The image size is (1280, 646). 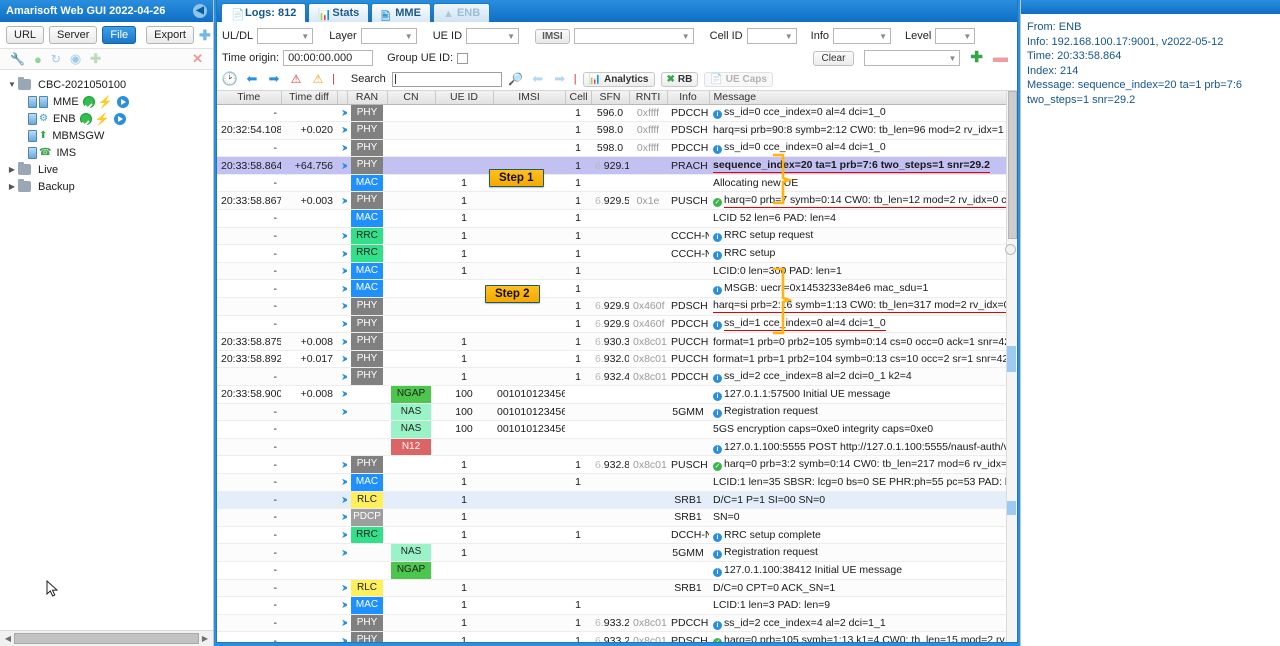 I want to click on arrow-left-icon: ⬅, so click(x=252, y=79).